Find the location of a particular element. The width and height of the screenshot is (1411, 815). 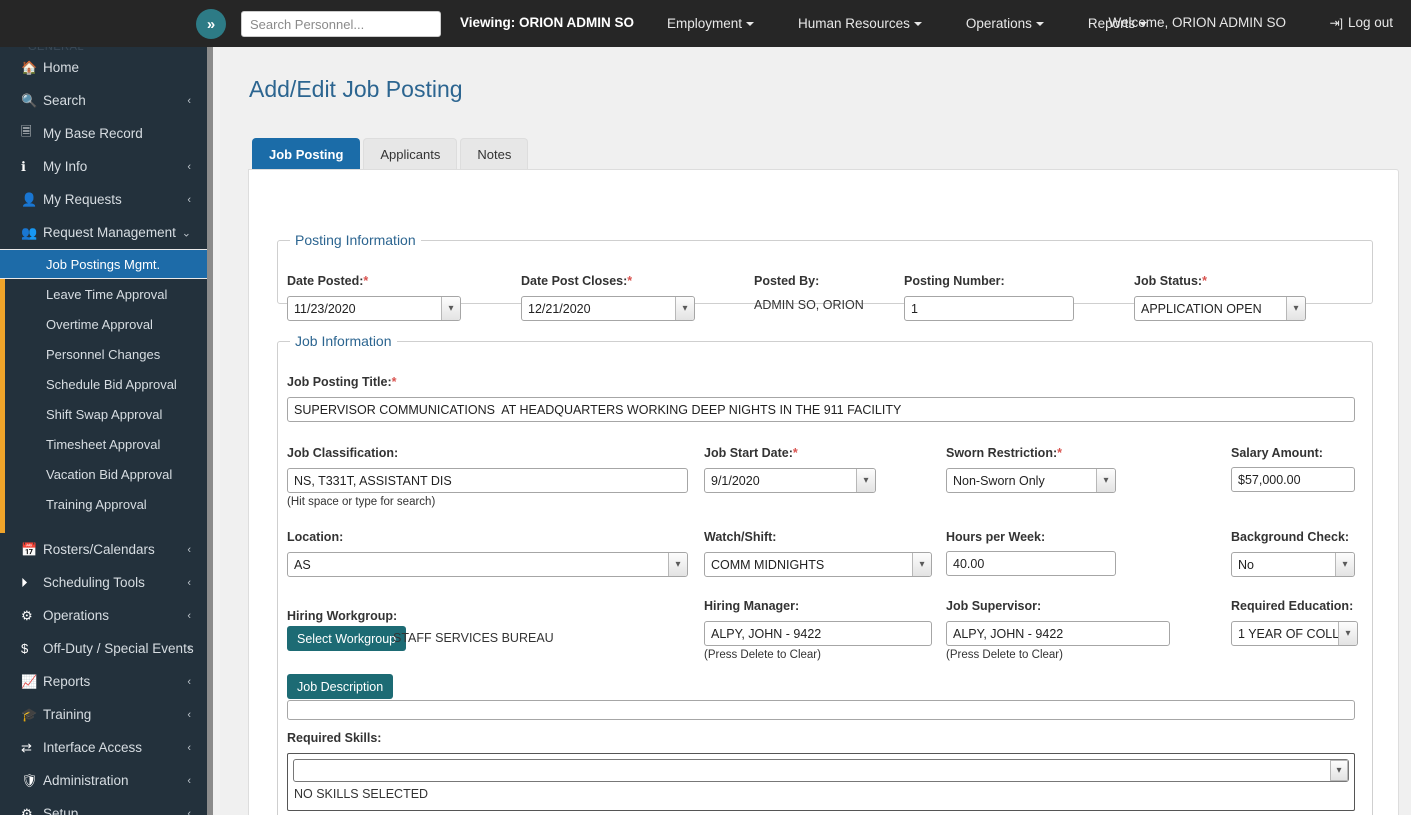

watch-shift-select: COMM MIDNIGHTS ▾ is located at coordinates (818, 564).